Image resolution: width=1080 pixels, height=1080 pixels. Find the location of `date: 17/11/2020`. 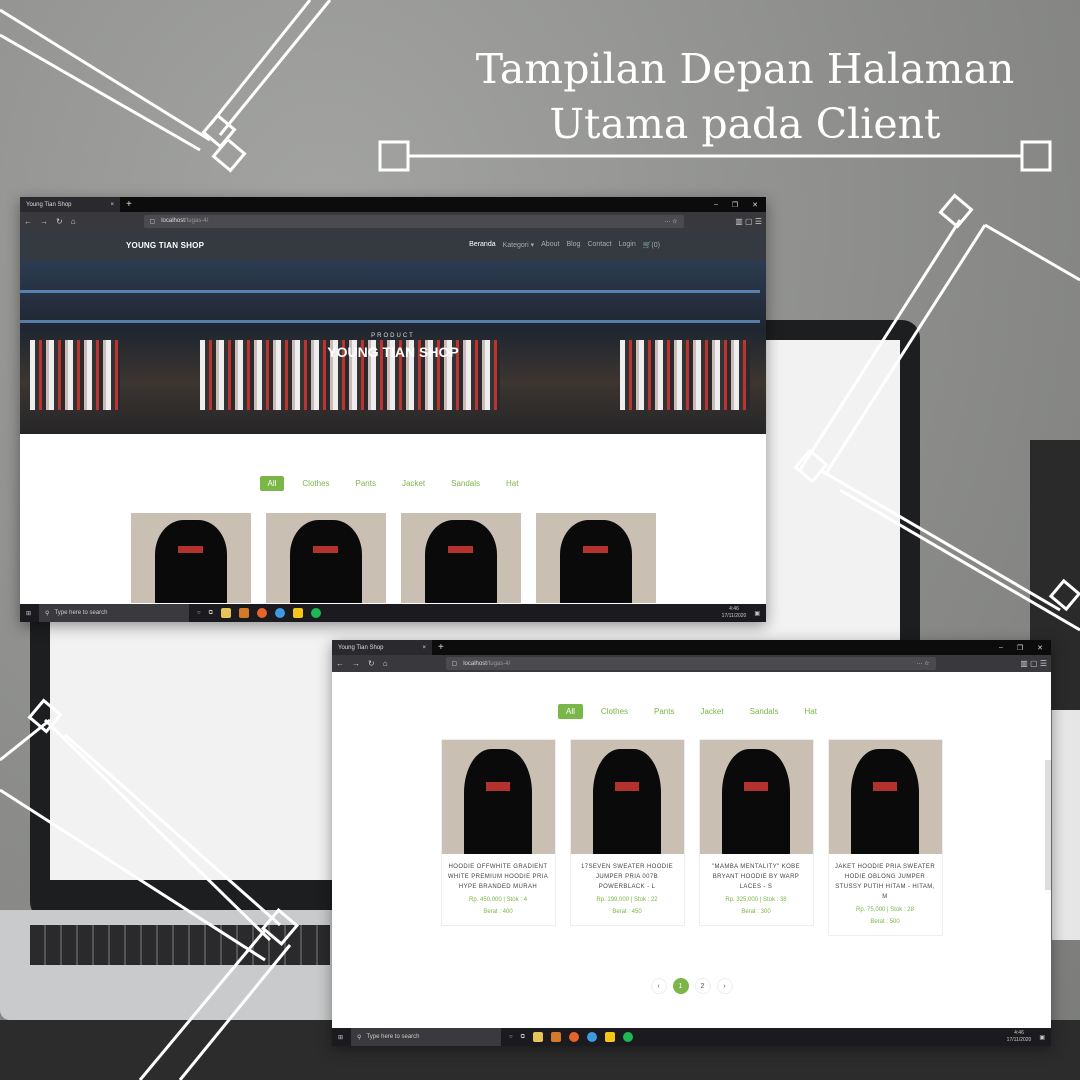

date: 17/11/2020 is located at coordinates (734, 616).